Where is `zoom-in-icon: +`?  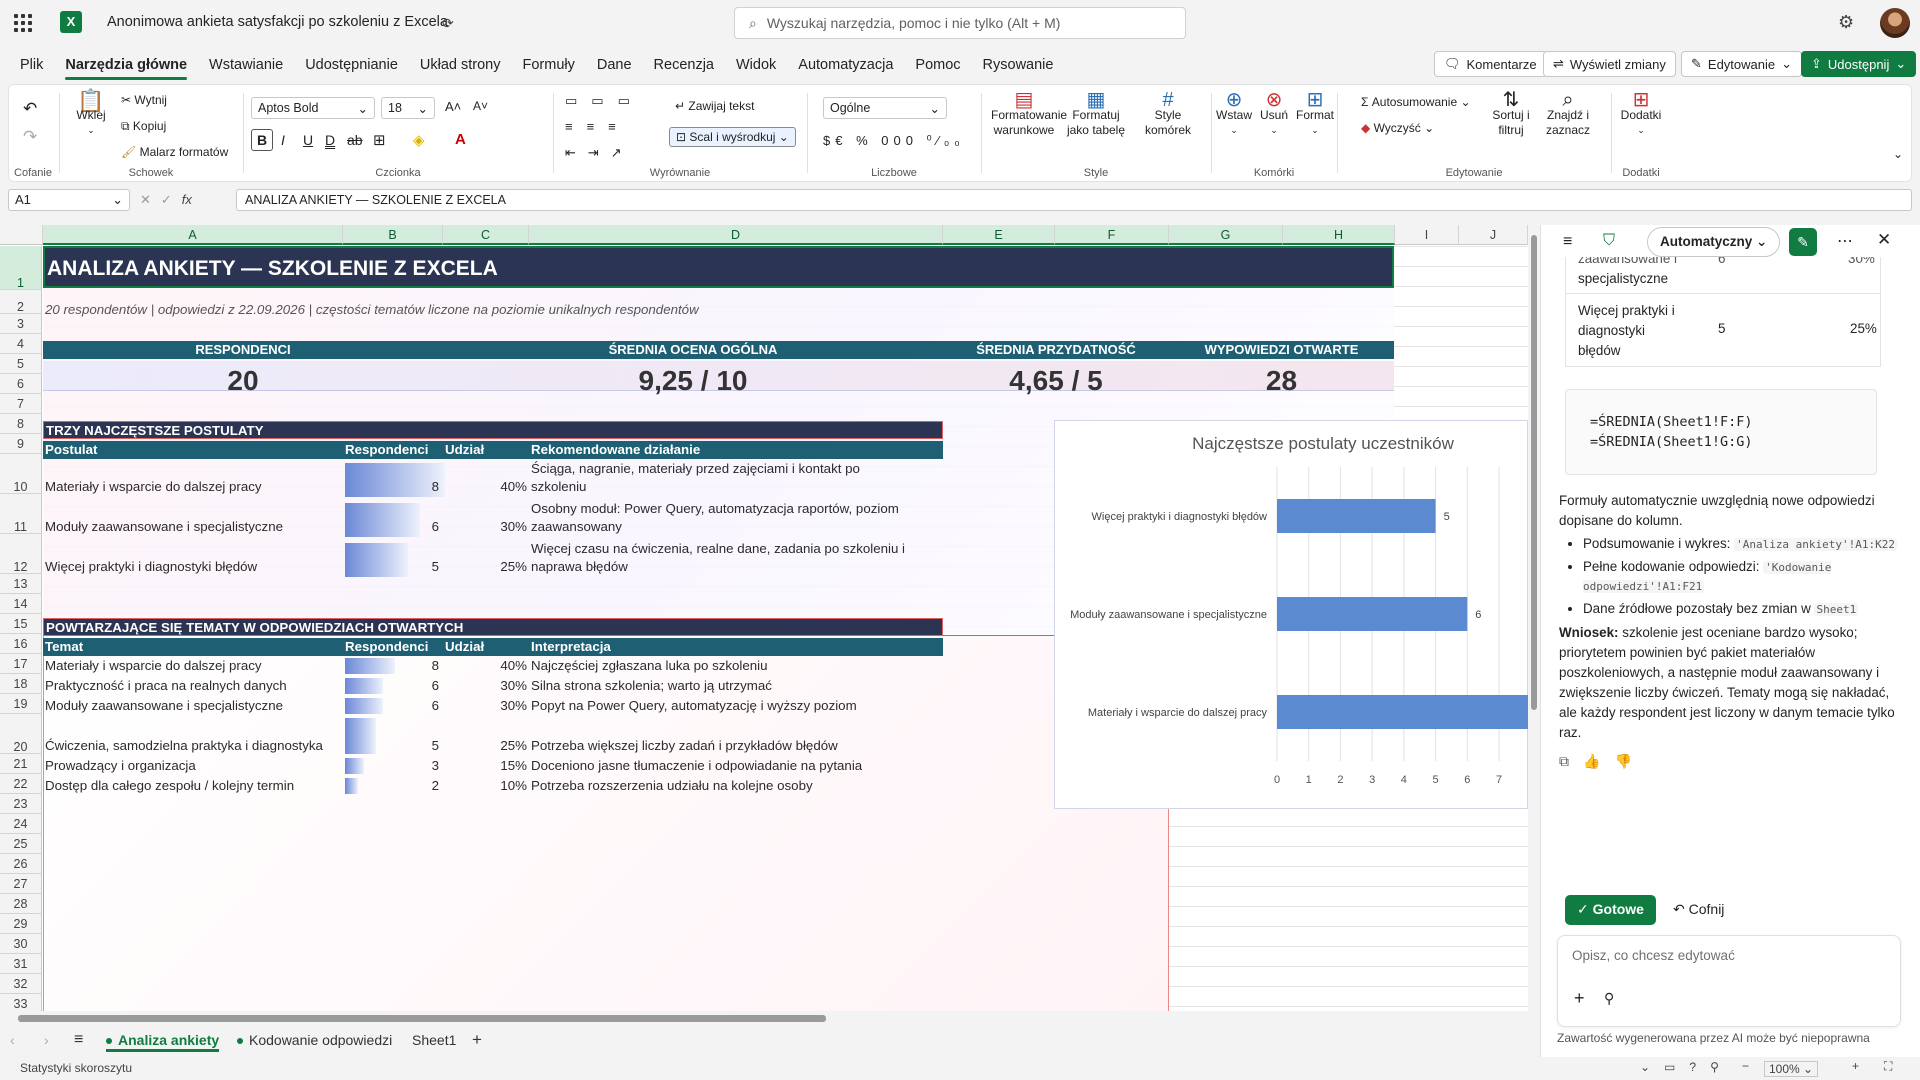
zoom-in-icon: + is located at coordinates (1855, 1066).